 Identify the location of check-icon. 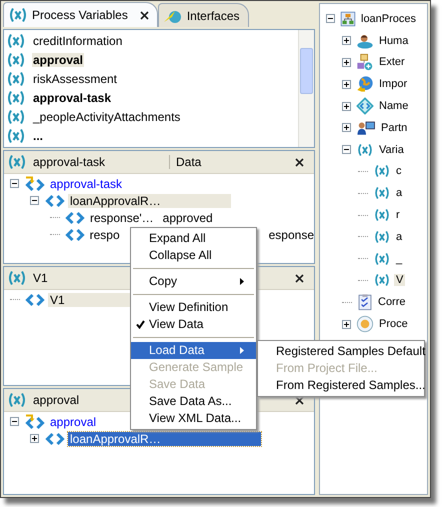
(140, 324).